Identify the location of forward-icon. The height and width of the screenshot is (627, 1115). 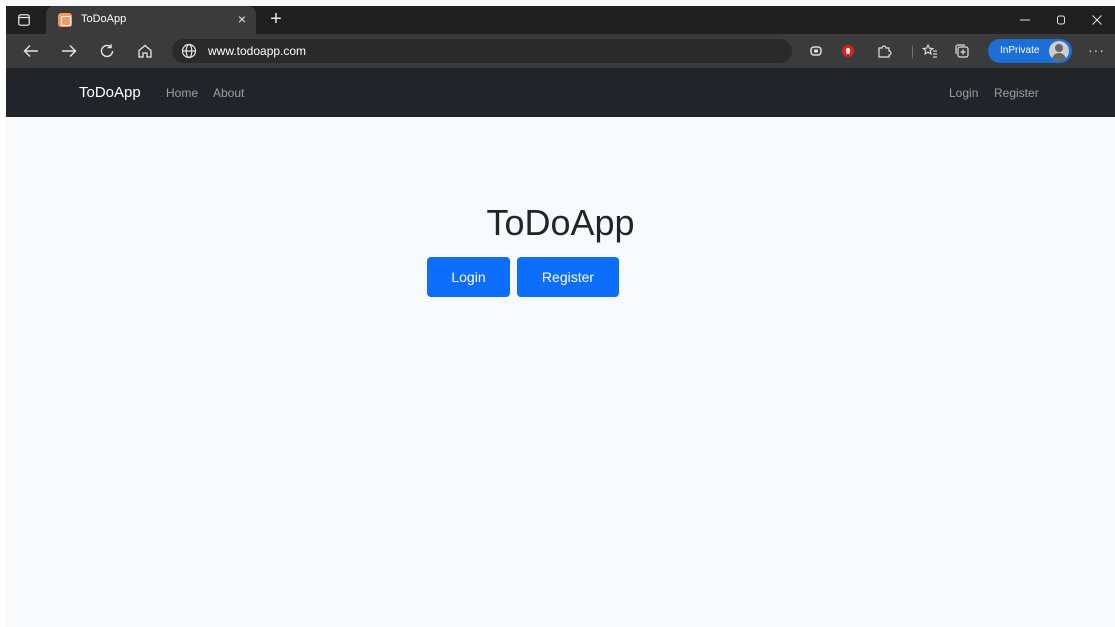
(69, 51).